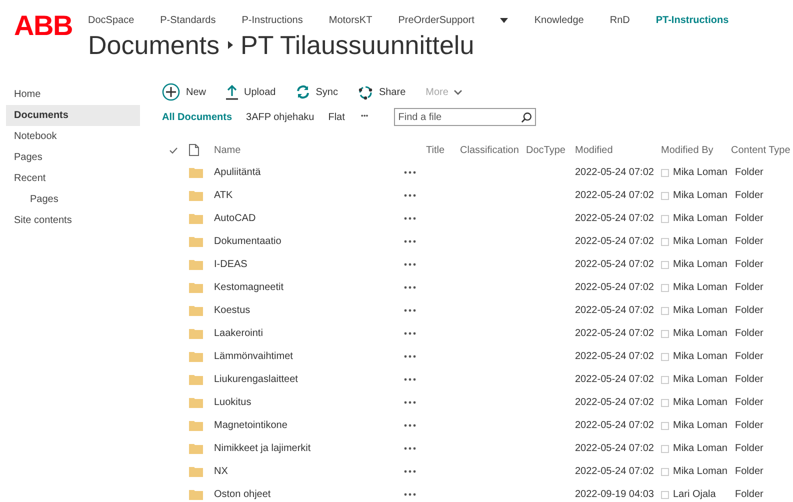 The width and height of the screenshot is (793, 502). What do you see at coordinates (44, 27) in the screenshot?
I see `abb-logo: ABB` at bounding box center [44, 27].